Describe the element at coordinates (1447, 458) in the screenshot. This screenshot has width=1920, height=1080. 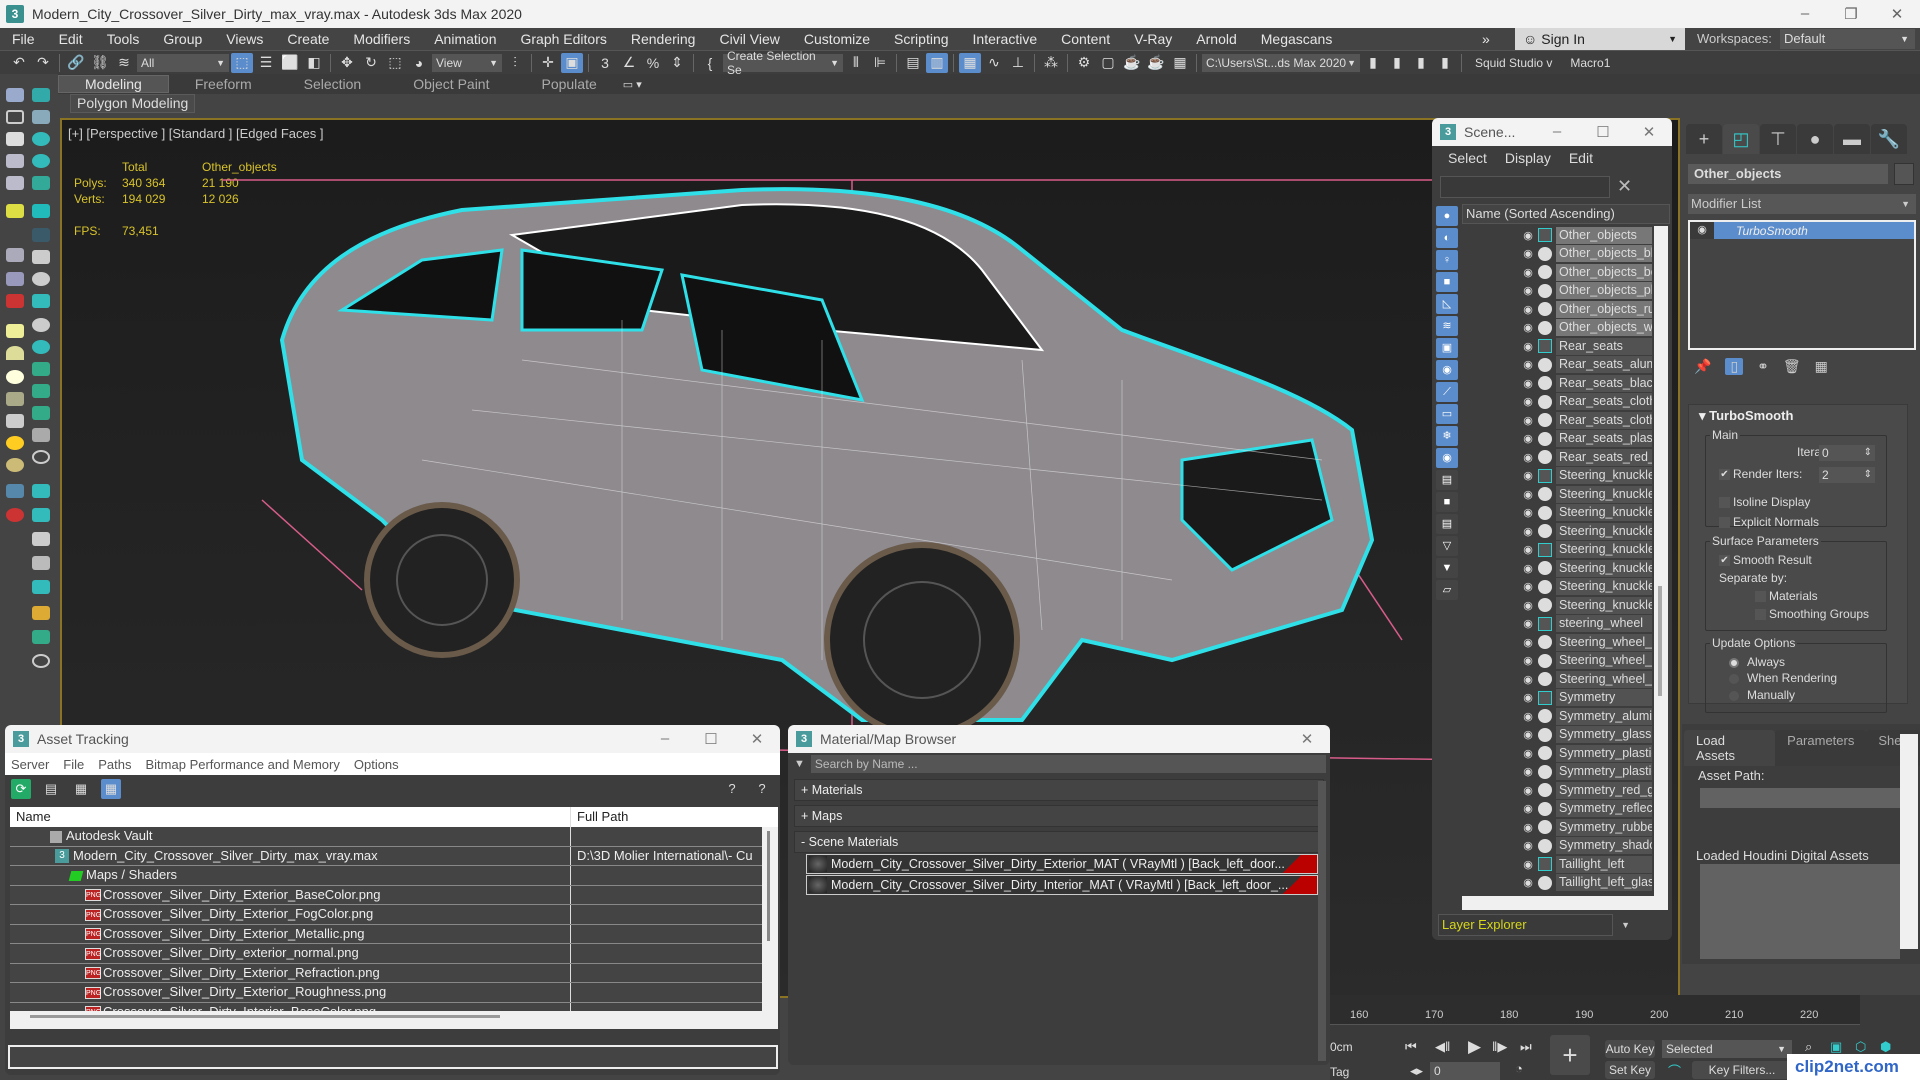
I see `filter-hidden-icon: ◉` at that location.